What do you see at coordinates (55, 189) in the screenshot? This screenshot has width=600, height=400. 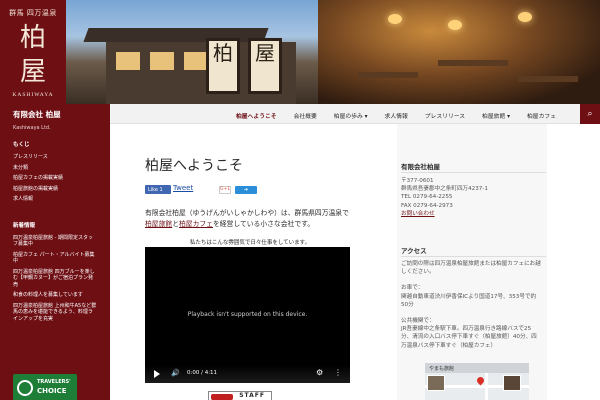 I see `toc-item: 柏屋旅館の掲載実績` at bounding box center [55, 189].